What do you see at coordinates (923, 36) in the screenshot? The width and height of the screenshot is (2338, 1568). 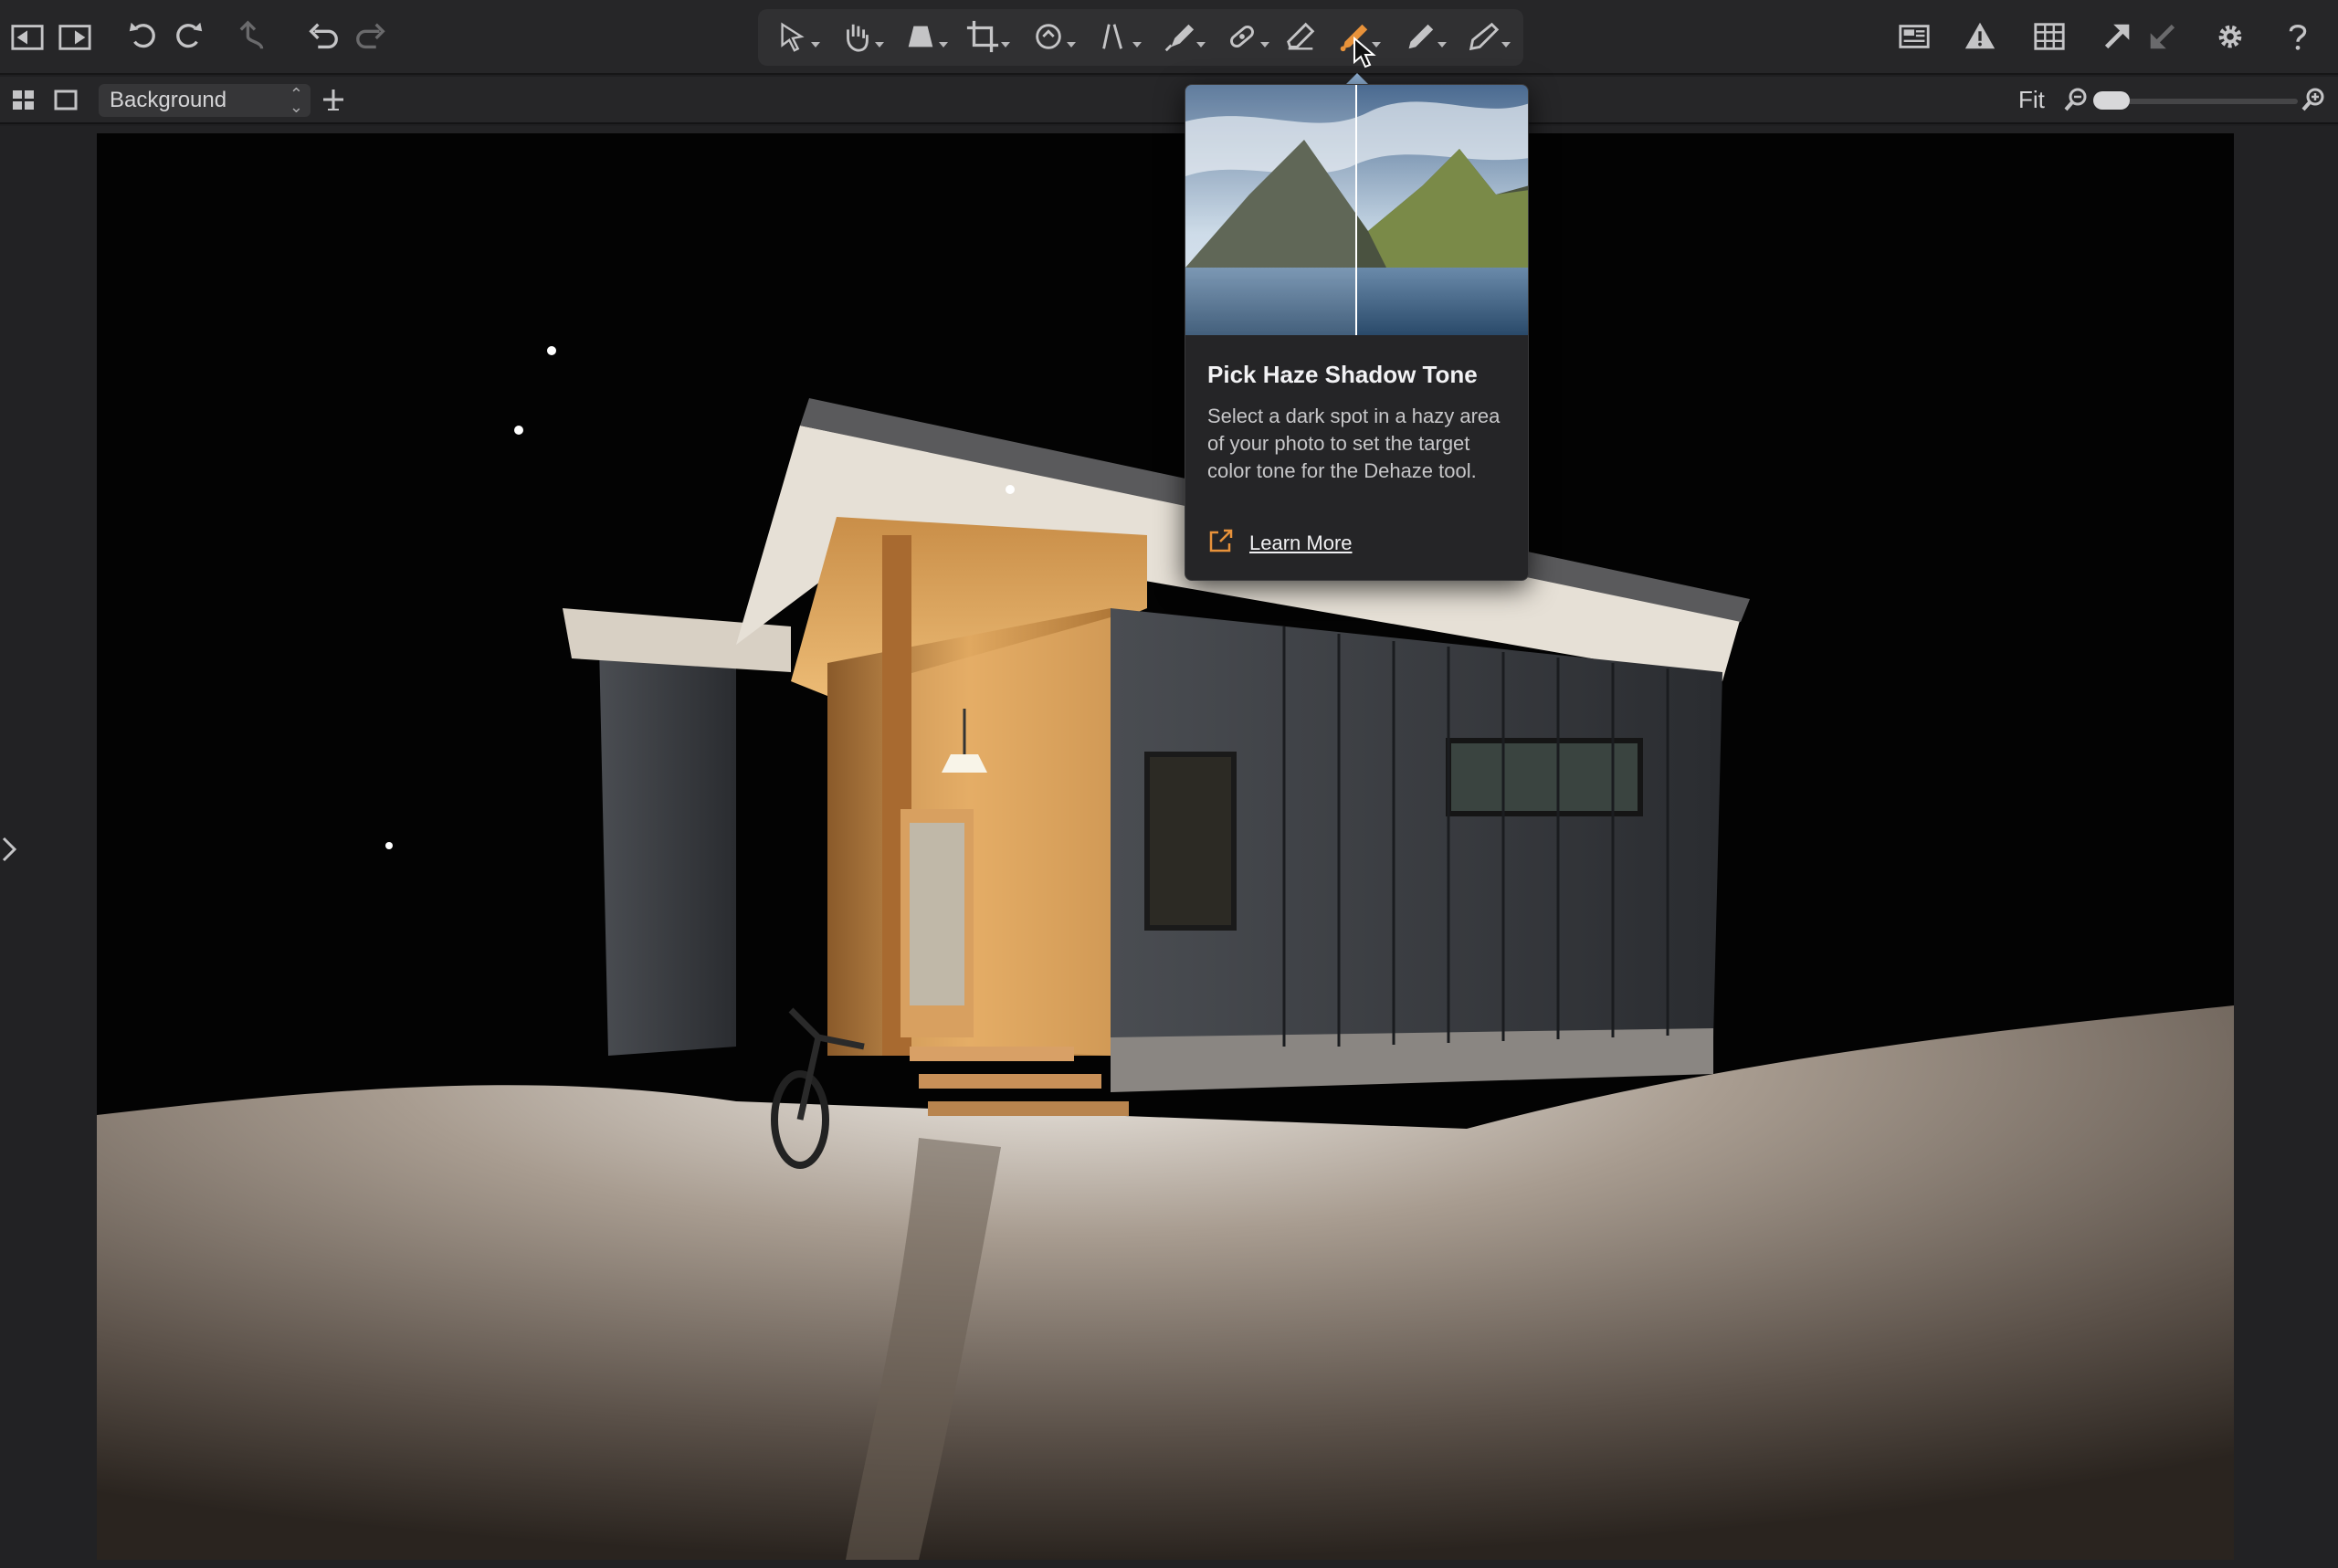 I see `keystone-tool-icon` at bounding box center [923, 36].